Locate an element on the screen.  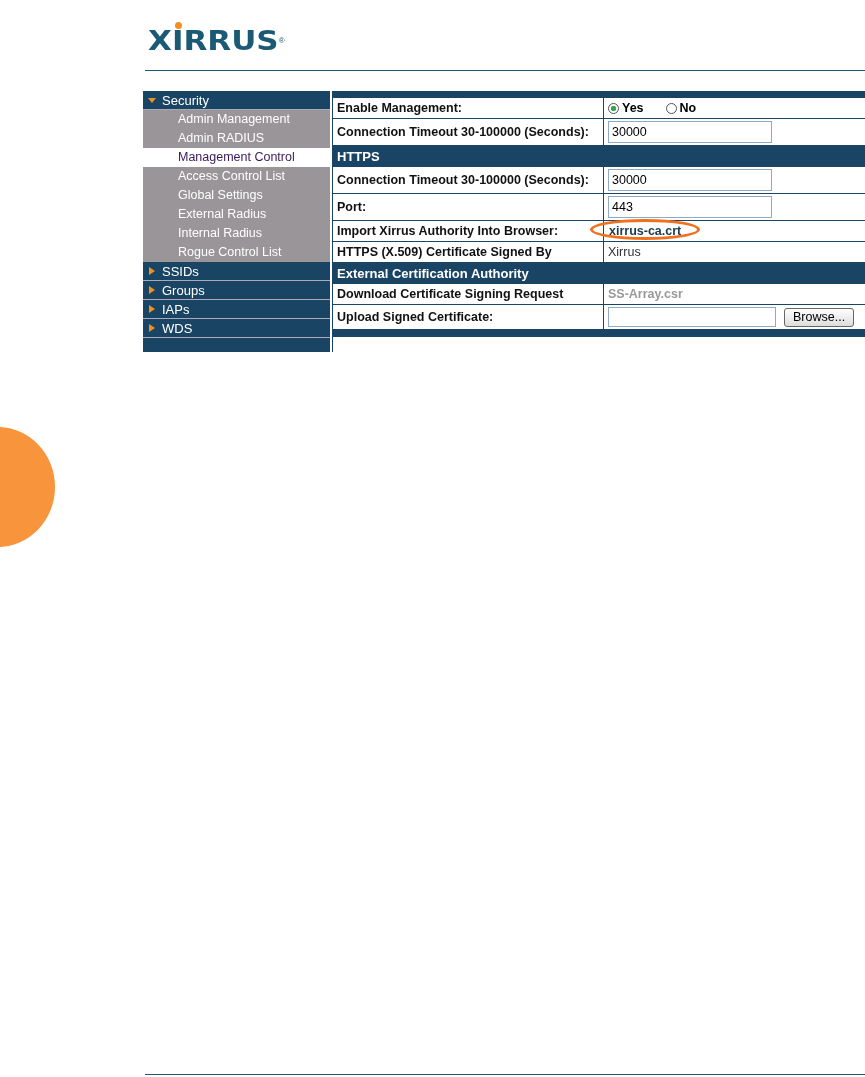
file-link: xirrus-ca.crt is located at coordinates (645, 231).